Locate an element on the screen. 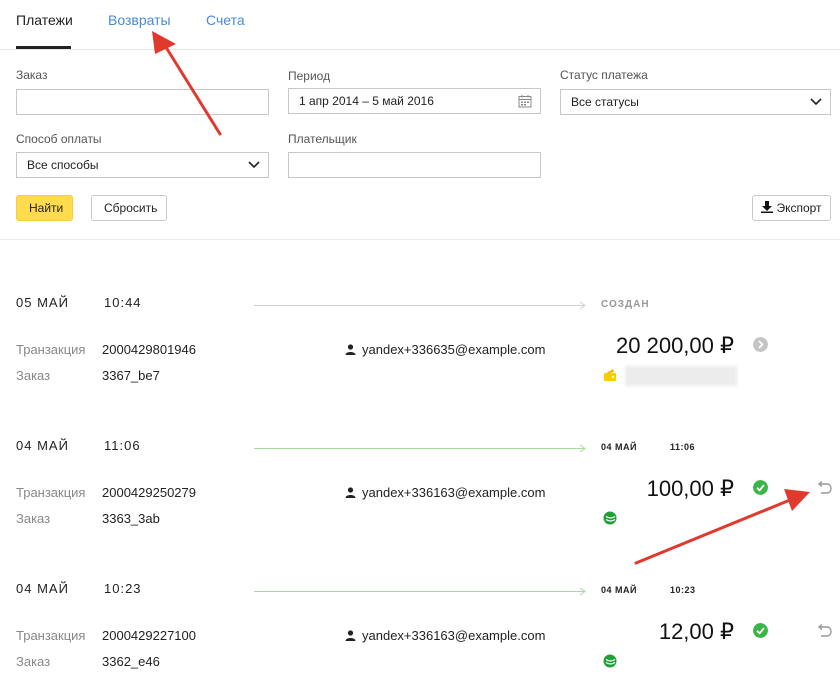 Image resolution: width=840 pixels, height=700 pixels. method-filter-value: Все способы is located at coordinates (63, 165).